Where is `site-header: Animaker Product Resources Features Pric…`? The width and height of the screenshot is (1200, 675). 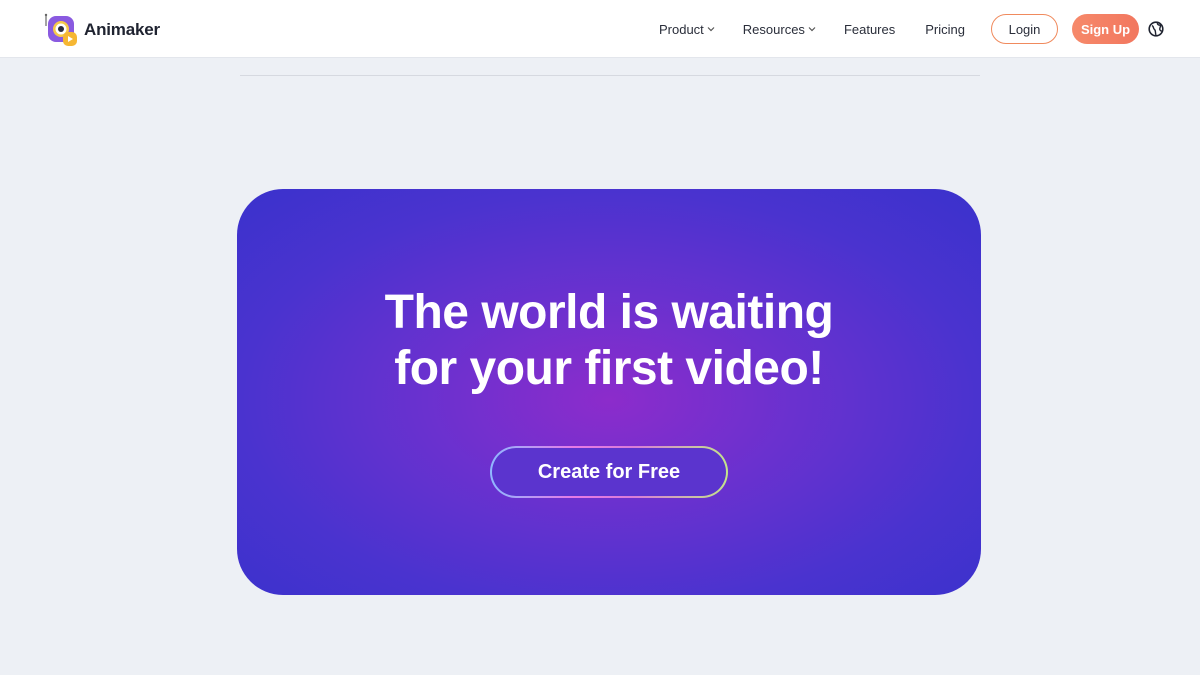 site-header: Animaker Product Resources Features Pric… is located at coordinates (600, 29).